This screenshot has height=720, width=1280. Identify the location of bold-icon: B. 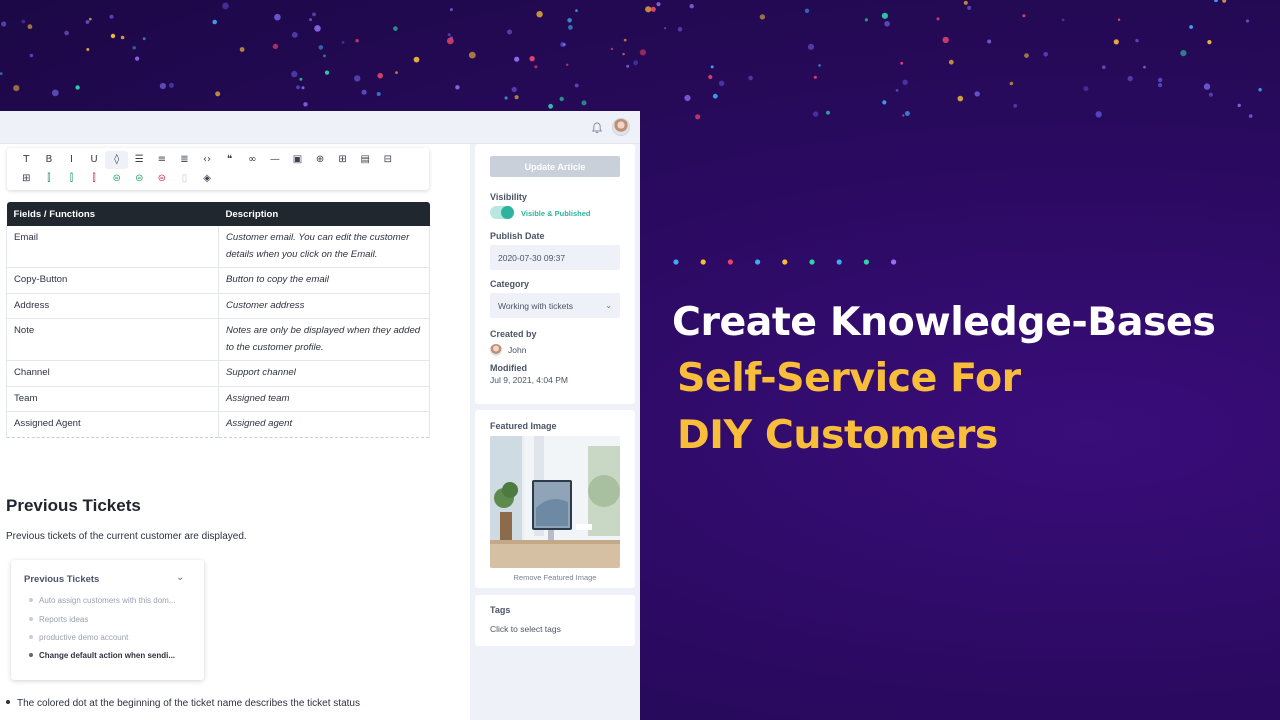
(49, 160).